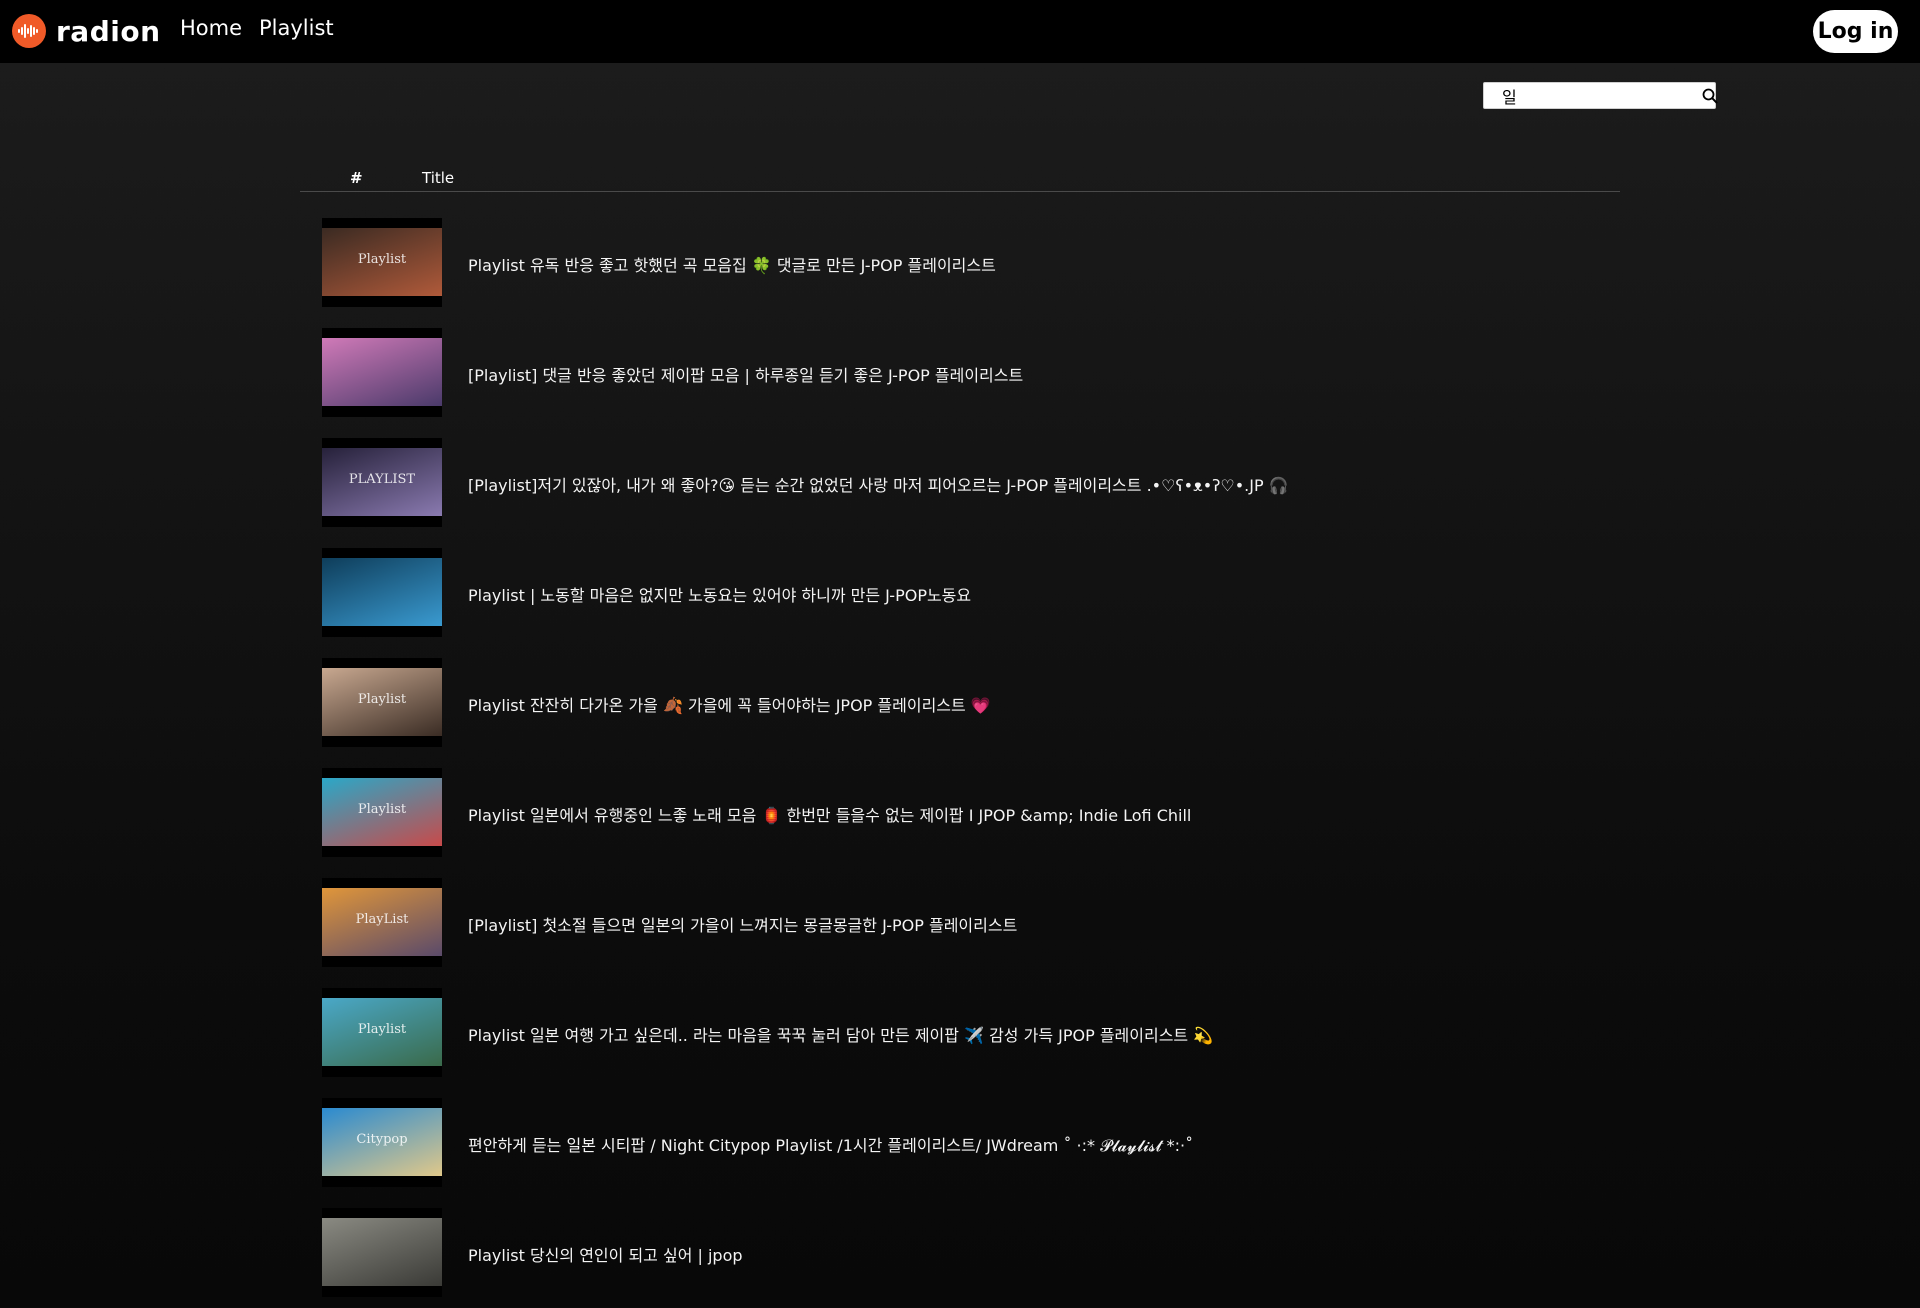 This screenshot has height=1308, width=1920. I want to click on search-button, so click(1710, 95).